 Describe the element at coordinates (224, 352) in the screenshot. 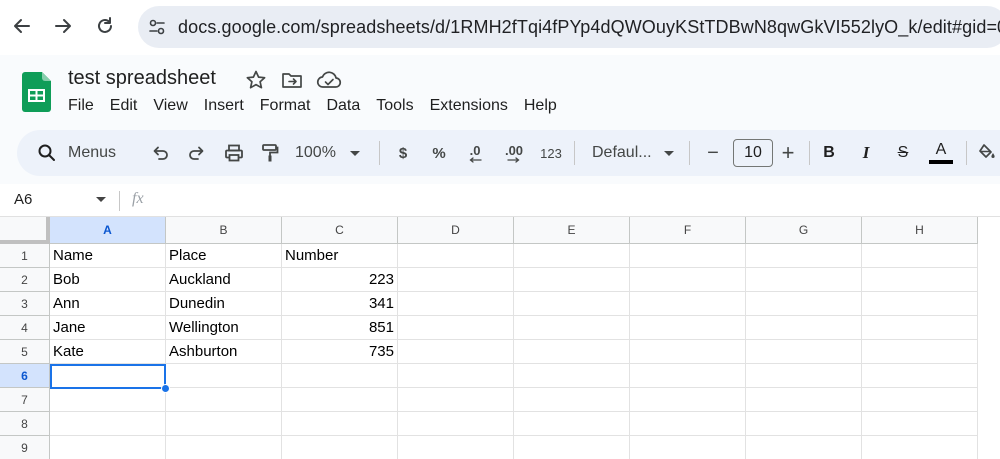

I see `cell-b5: Ashburton` at that location.